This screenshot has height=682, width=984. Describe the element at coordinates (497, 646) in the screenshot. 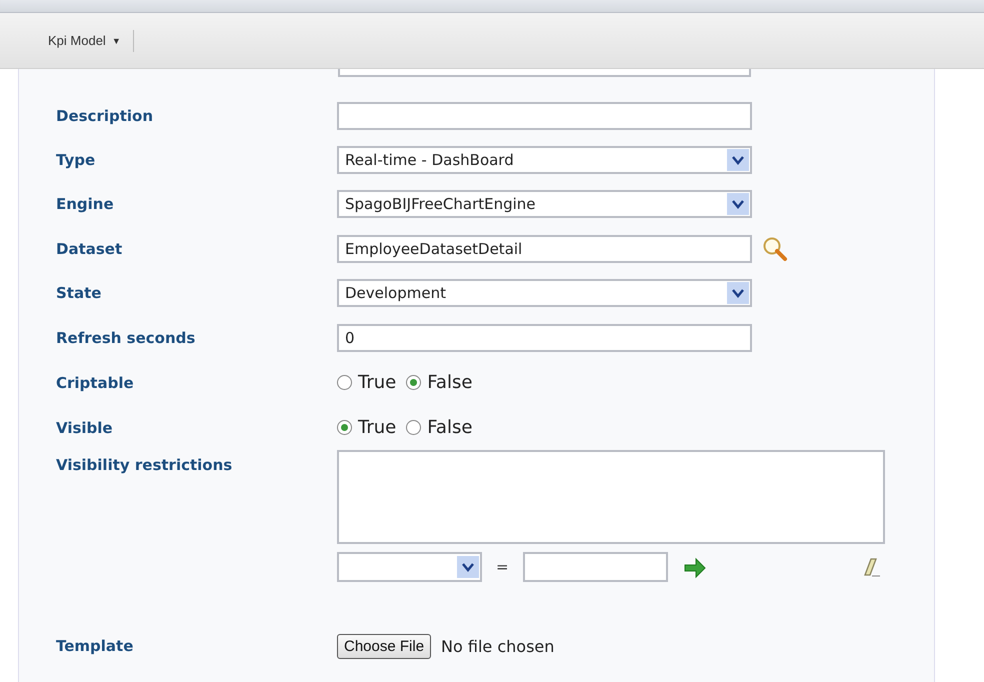

I see `file-status: No file chosen` at that location.